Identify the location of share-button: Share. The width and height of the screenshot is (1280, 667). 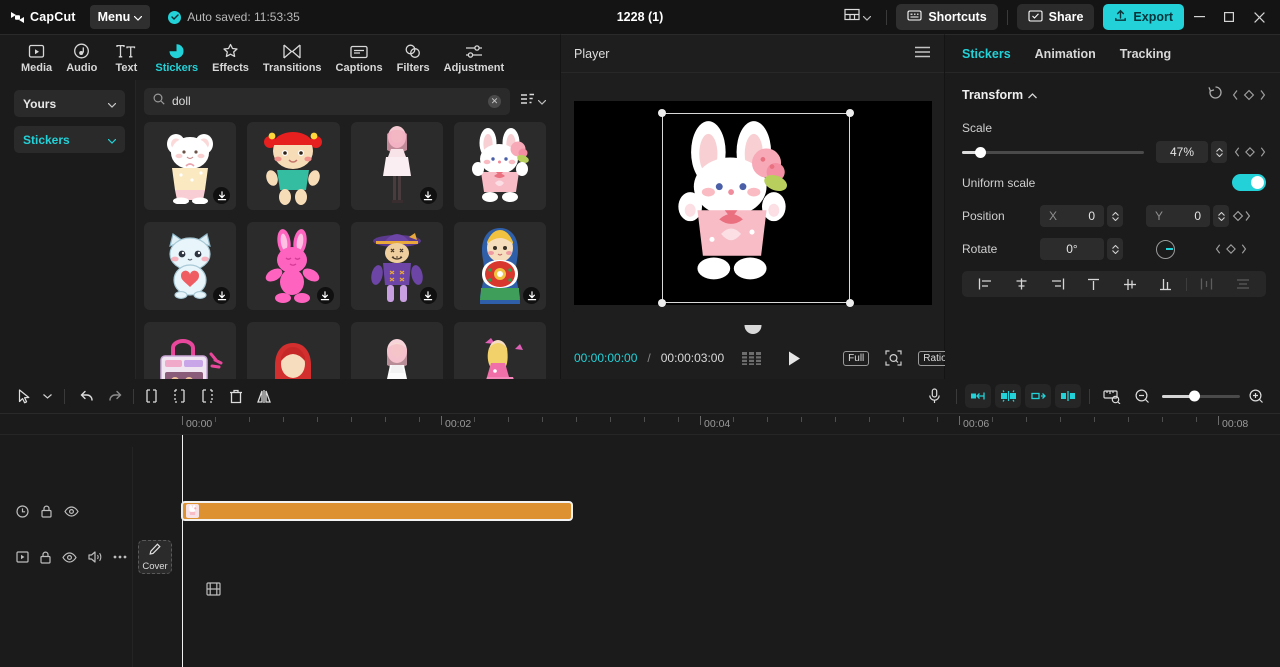
(1055, 17).